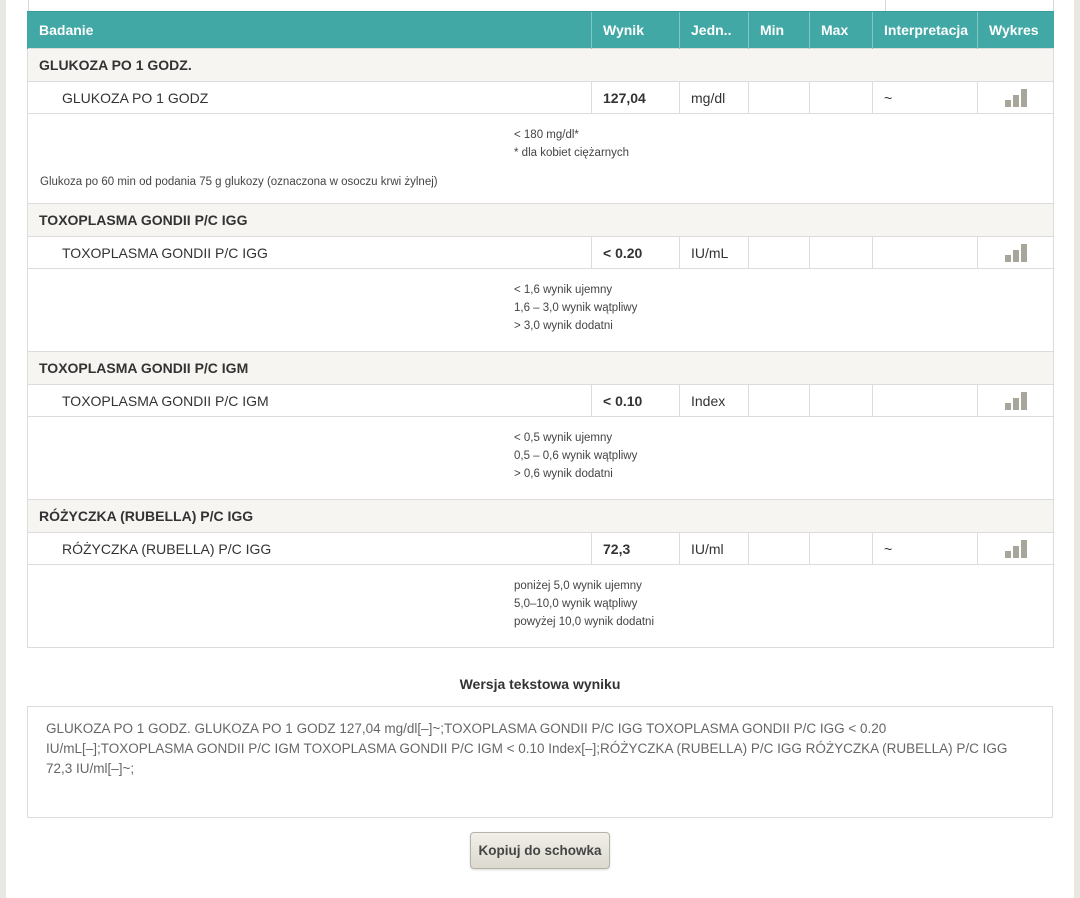 This screenshot has height=898, width=1080. I want to click on table-row: RÓŻYCZKA (RUBELLA) P/C IGG 72,3 IU/ml ~, so click(540, 548).